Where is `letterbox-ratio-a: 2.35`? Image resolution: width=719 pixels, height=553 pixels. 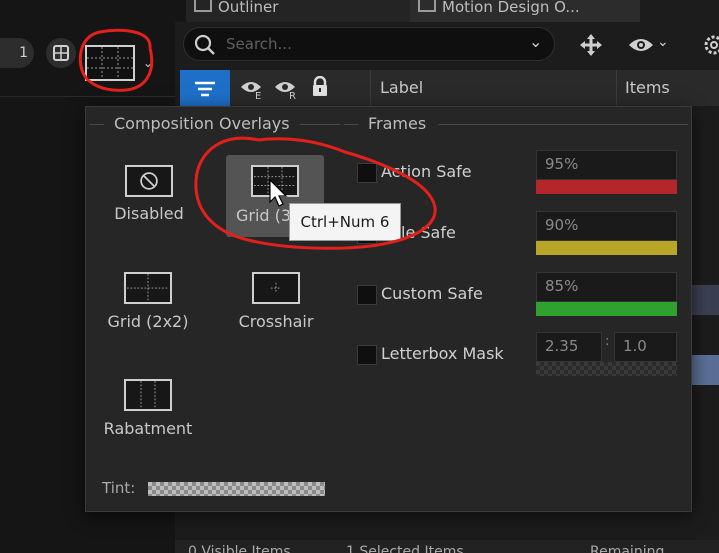 letterbox-ratio-a: 2.35 is located at coordinates (569, 347).